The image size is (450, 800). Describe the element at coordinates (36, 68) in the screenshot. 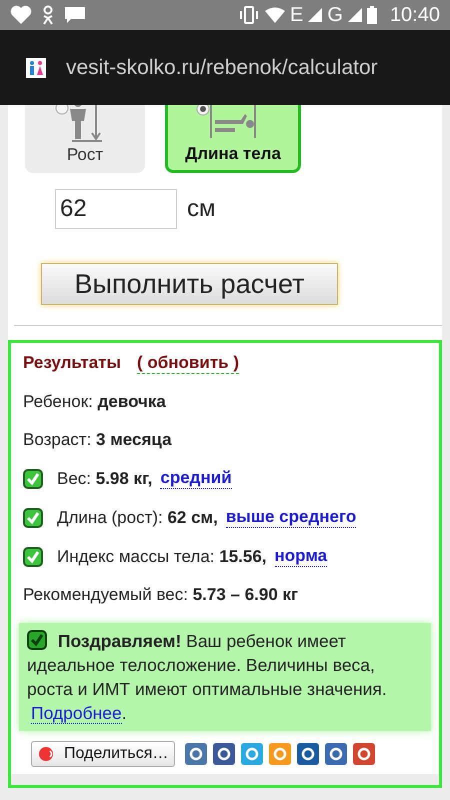

I see `children-icon` at that location.